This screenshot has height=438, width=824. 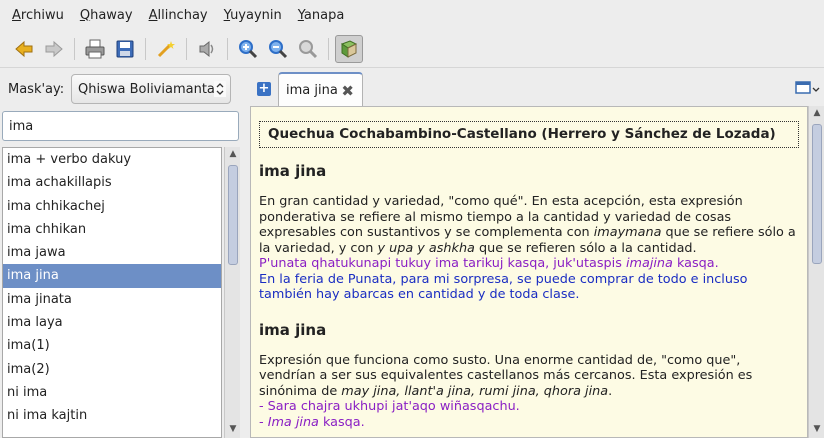 I want to click on menu-bar: Archiwu Qhaway Allinchay Yuyaynin Yanapa, so click(x=412, y=15).